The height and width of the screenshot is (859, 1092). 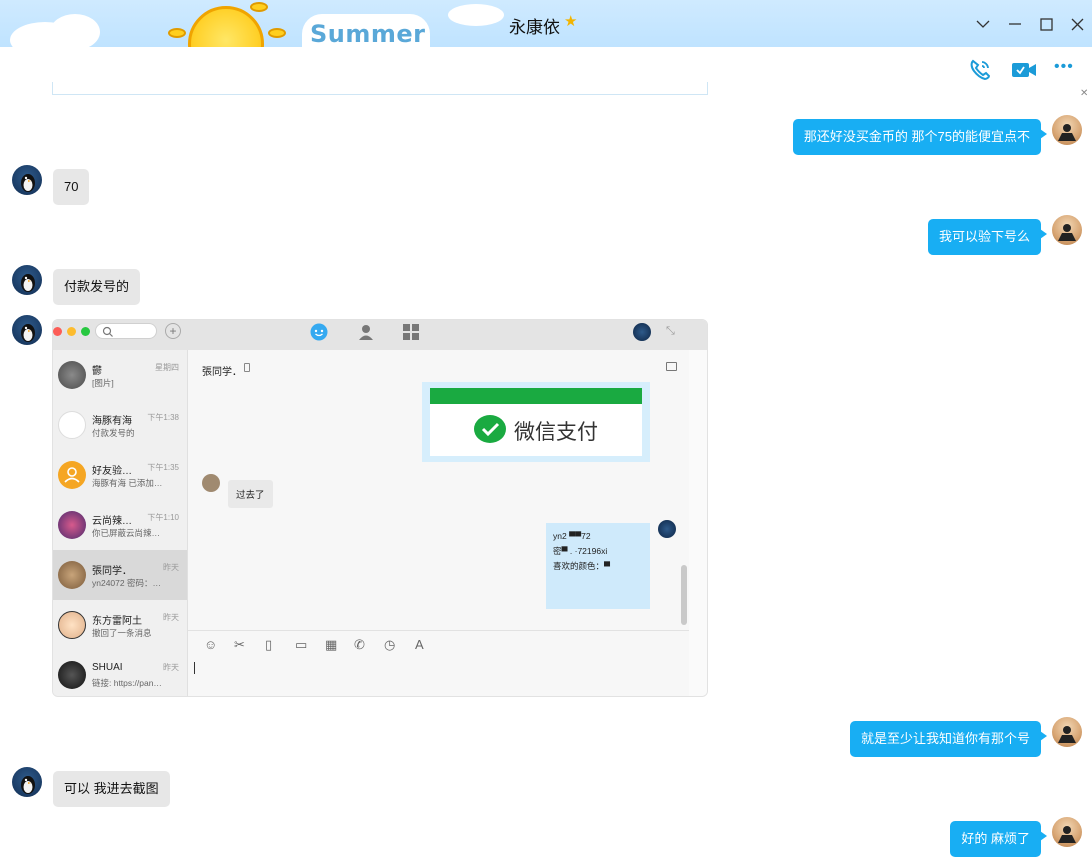 What do you see at coordinates (998, 839) in the screenshot?
I see `outgoing-message: 好的 麻烦了` at bounding box center [998, 839].